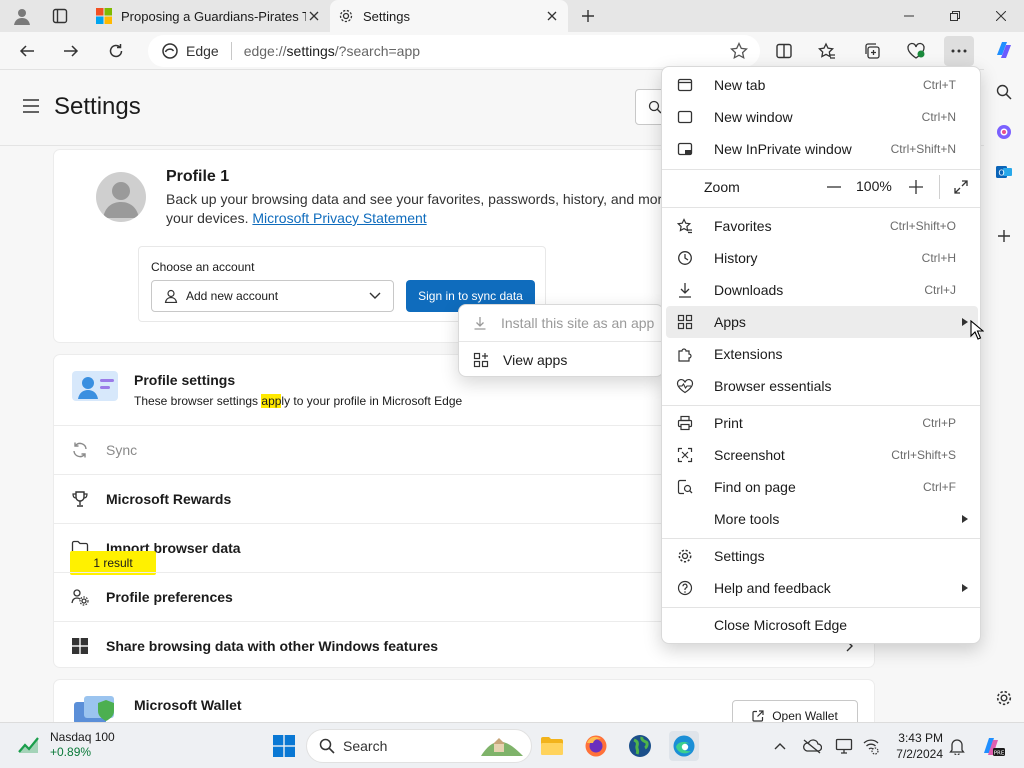 This screenshot has height=768, width=1024. What do you see at coordinates (29, 745) in the screenshot?
I see `stock-chart-icon` at bounding box center [29, 745].